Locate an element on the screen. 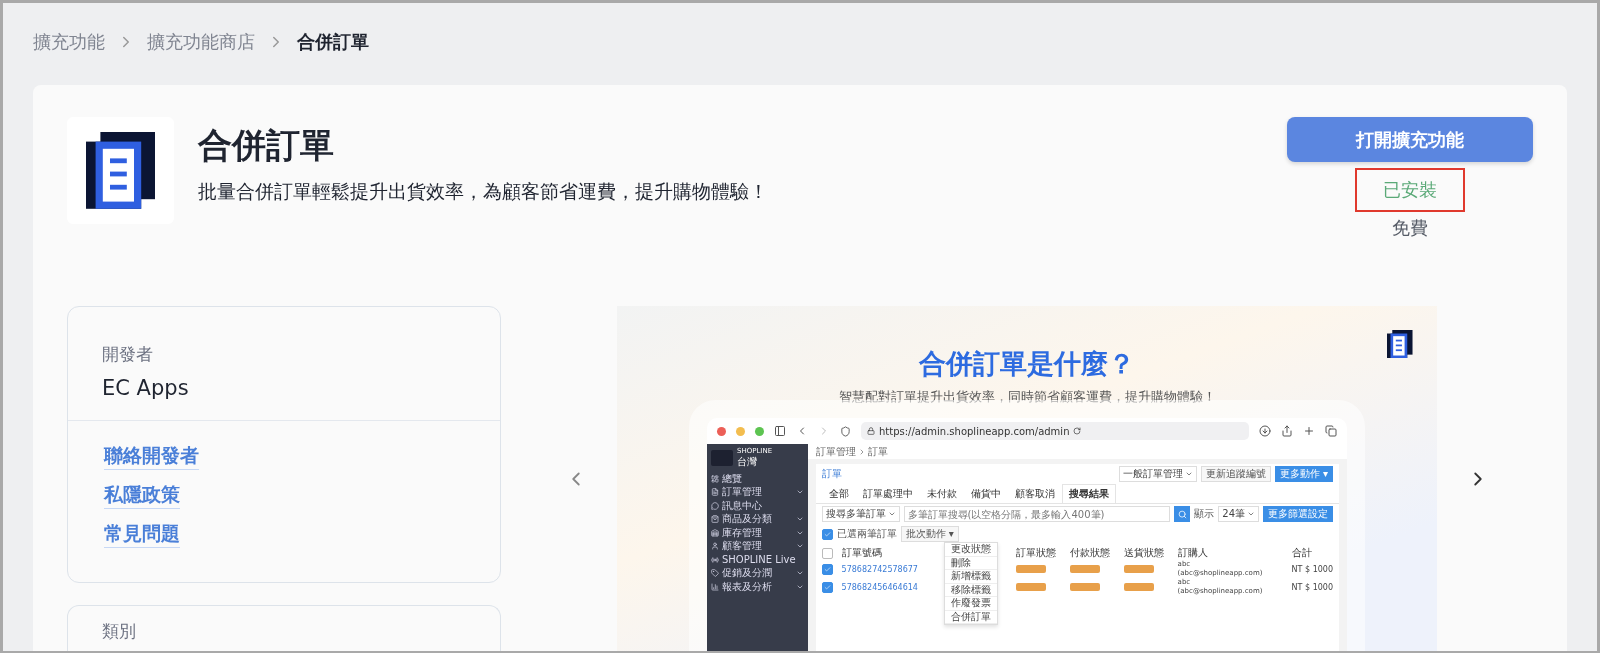 This screenshot has width=1600, height=653. sidebar-nav-item: 報表及分析 is located at coordinates (757, 587).